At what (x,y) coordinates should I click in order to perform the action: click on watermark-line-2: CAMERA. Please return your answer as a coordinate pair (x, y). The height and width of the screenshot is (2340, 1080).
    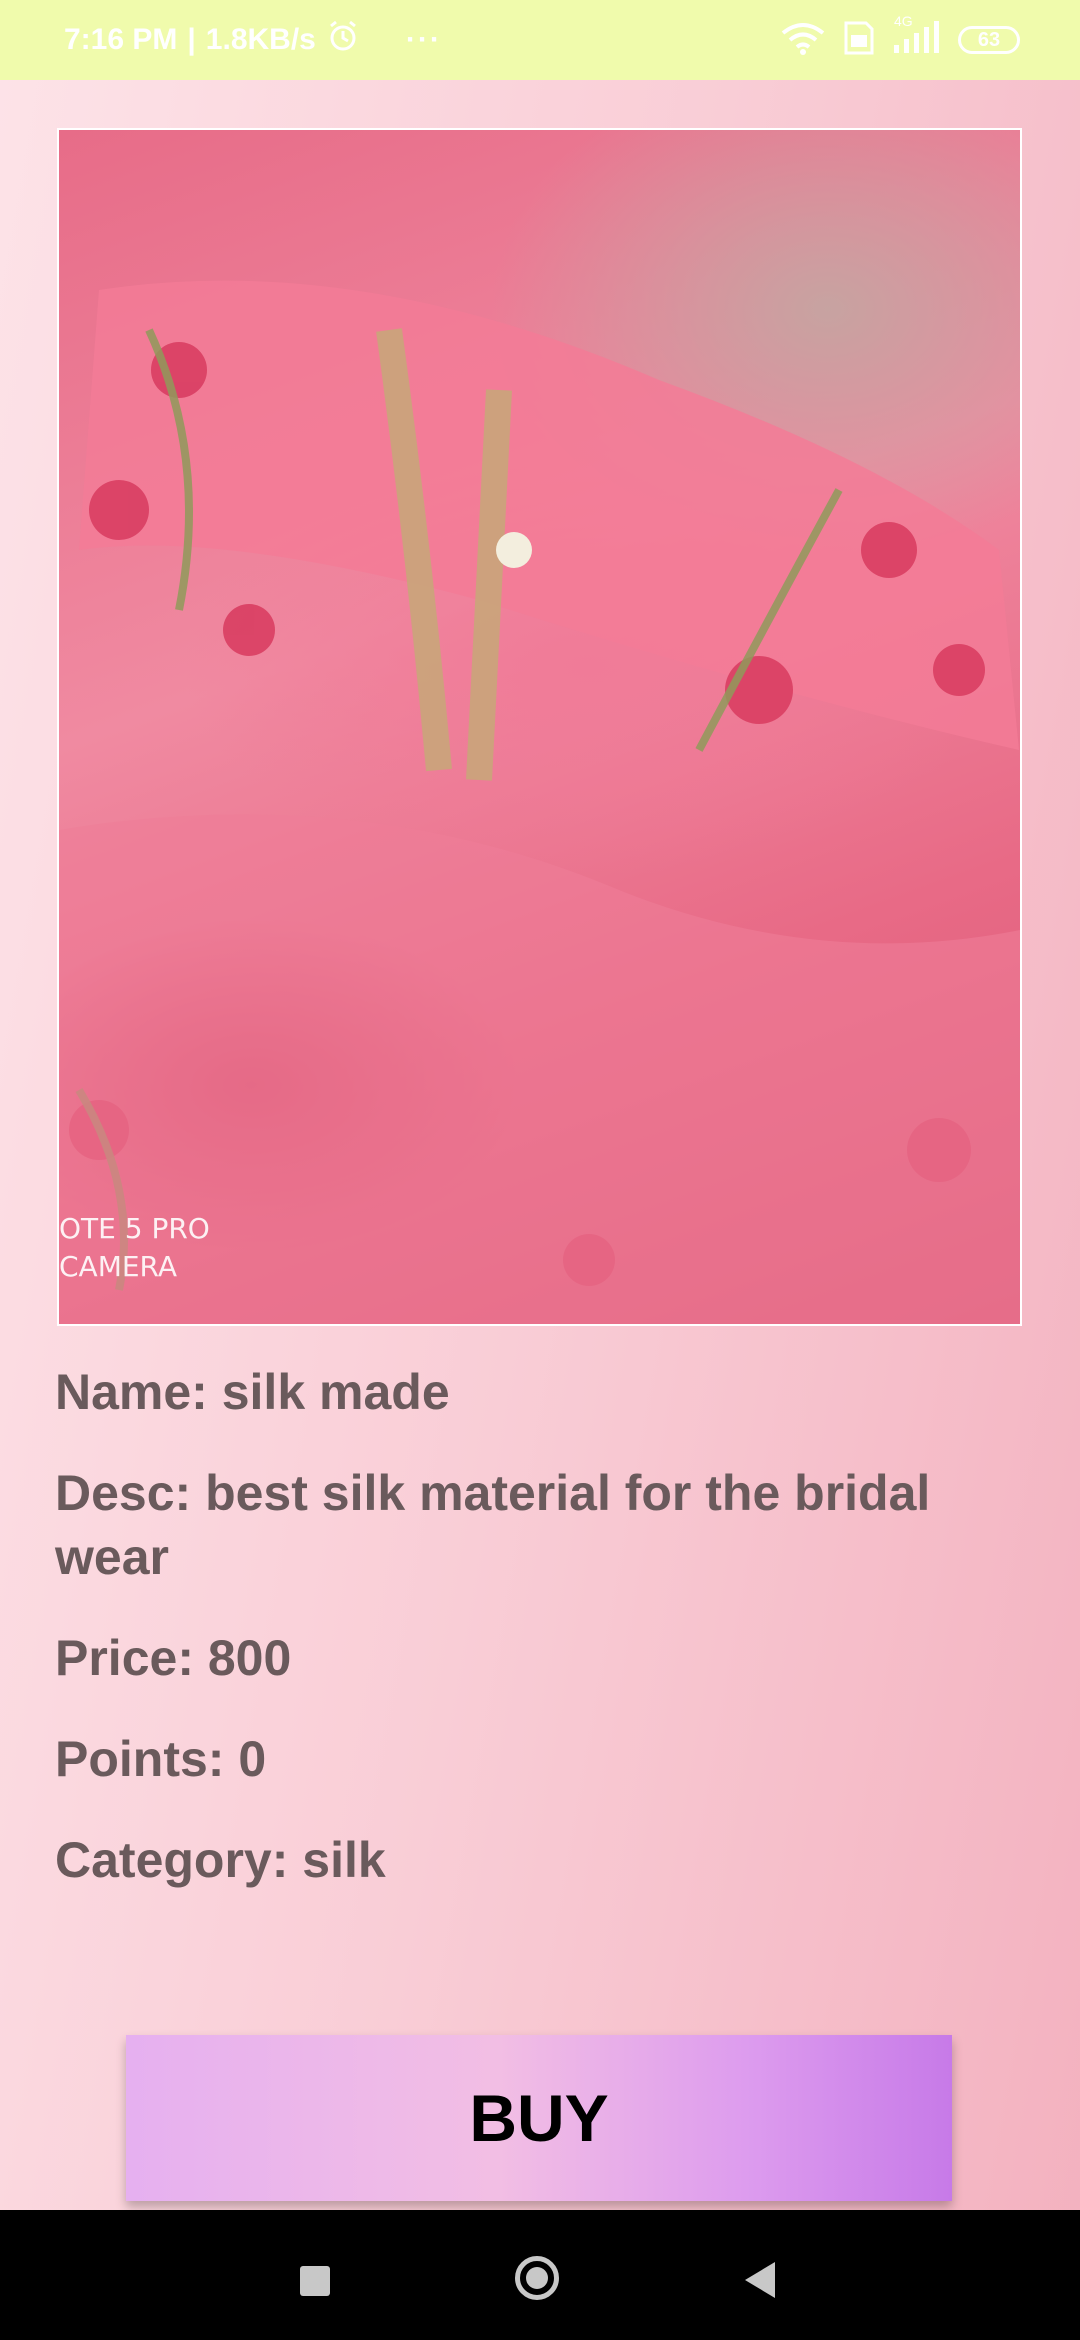
    Looking at the image, I should click on (118, 1266).